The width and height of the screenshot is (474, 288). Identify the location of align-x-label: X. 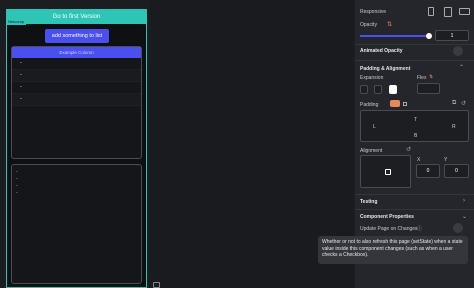
(419, 160).